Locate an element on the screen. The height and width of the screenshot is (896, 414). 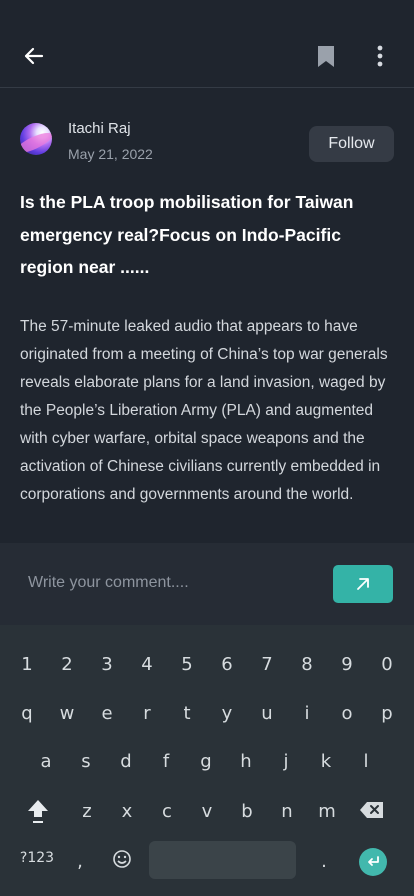
letter-key-d: d is located at coordinates (126, 761).